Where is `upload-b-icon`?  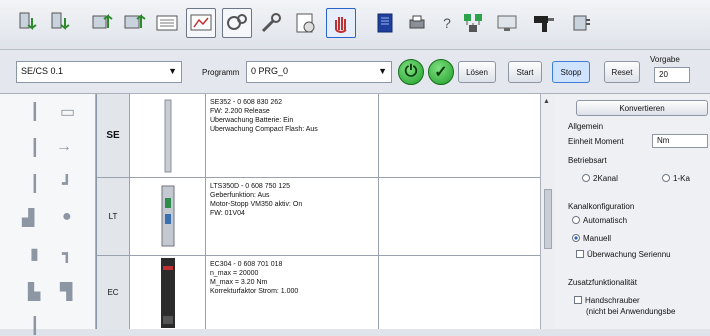 upload-b-icon is located at coordinates (135, 23).